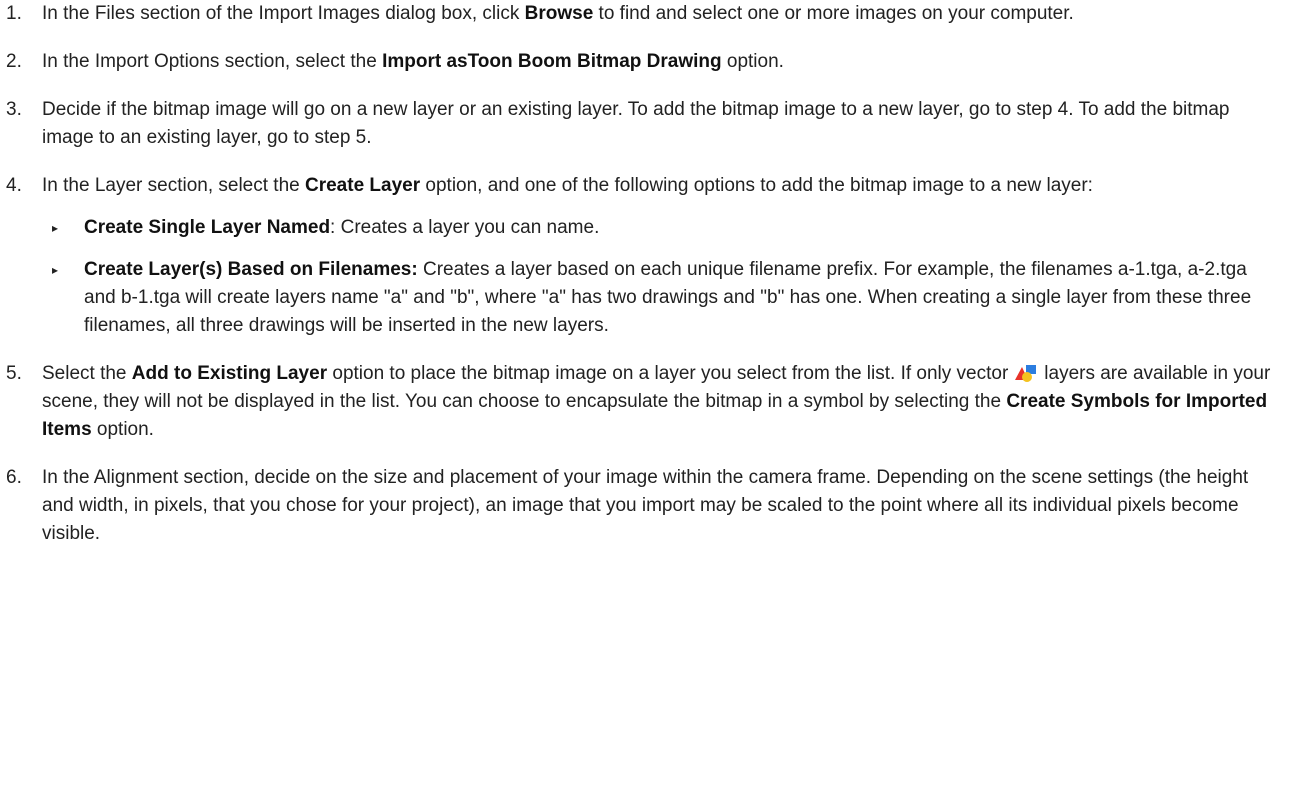 The width and height of the screenshot is (1289, 787). I want to click on bold-term: Import asToon Boom Bitmap Drawing, so click(552, 61).